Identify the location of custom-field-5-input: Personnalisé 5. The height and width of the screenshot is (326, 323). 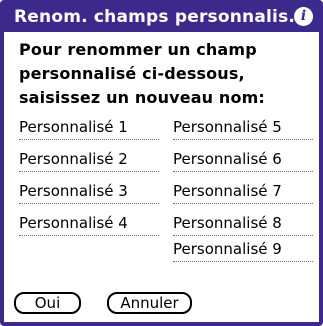
(243, 128).